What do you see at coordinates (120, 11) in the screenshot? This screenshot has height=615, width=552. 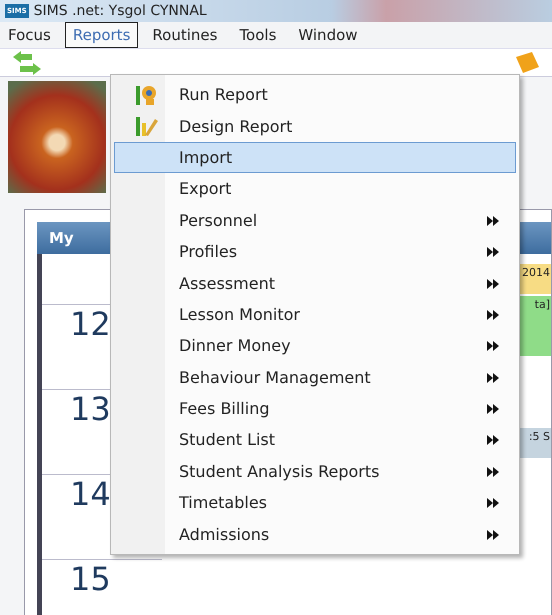 I see `window-title: SIMS .net: Ysgol CYNNAL` at bounding box center [120, 11].